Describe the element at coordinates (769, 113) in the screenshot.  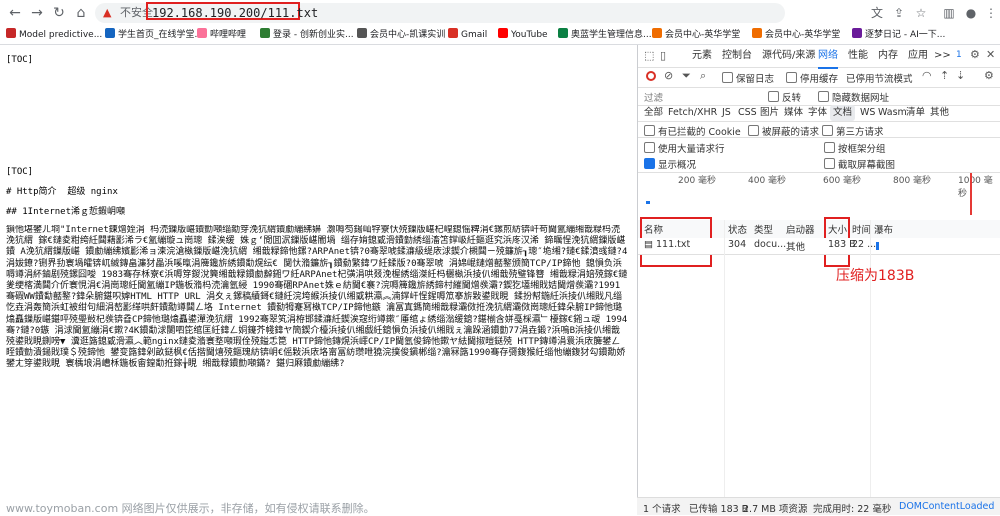
I see `type-img: 图片` at that location.